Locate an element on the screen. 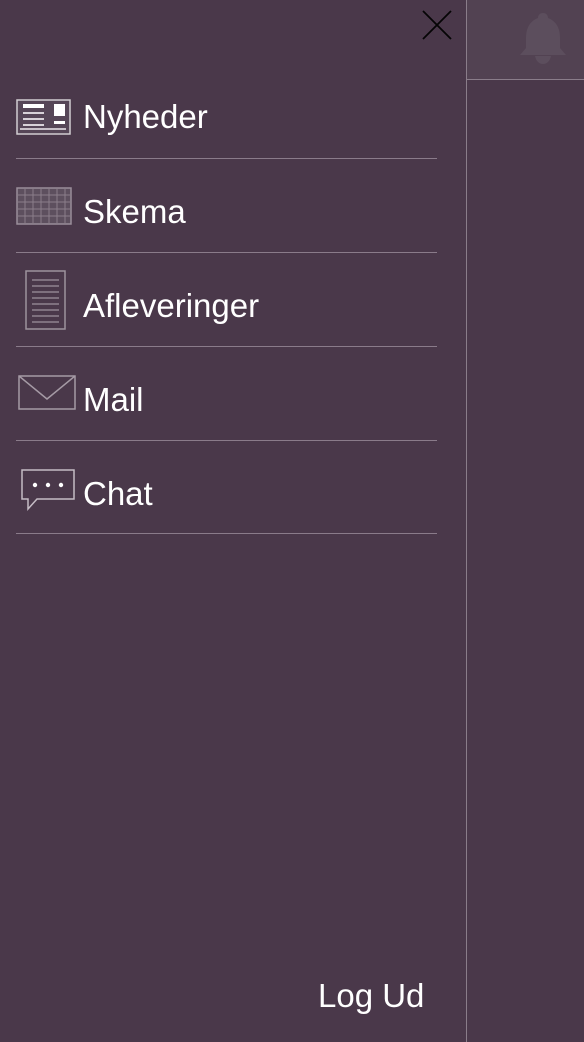 The height and width of the screenshot is (1042, 584). logout-button: Log Ud is located at coordinates (371, 996).